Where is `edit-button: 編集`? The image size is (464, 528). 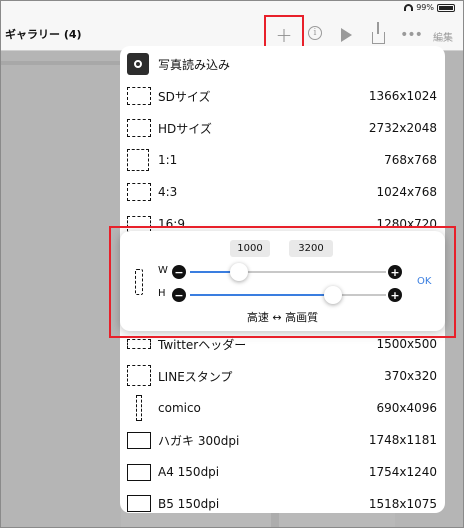
edit-button: 編集 is located at coordinates (443, 36).